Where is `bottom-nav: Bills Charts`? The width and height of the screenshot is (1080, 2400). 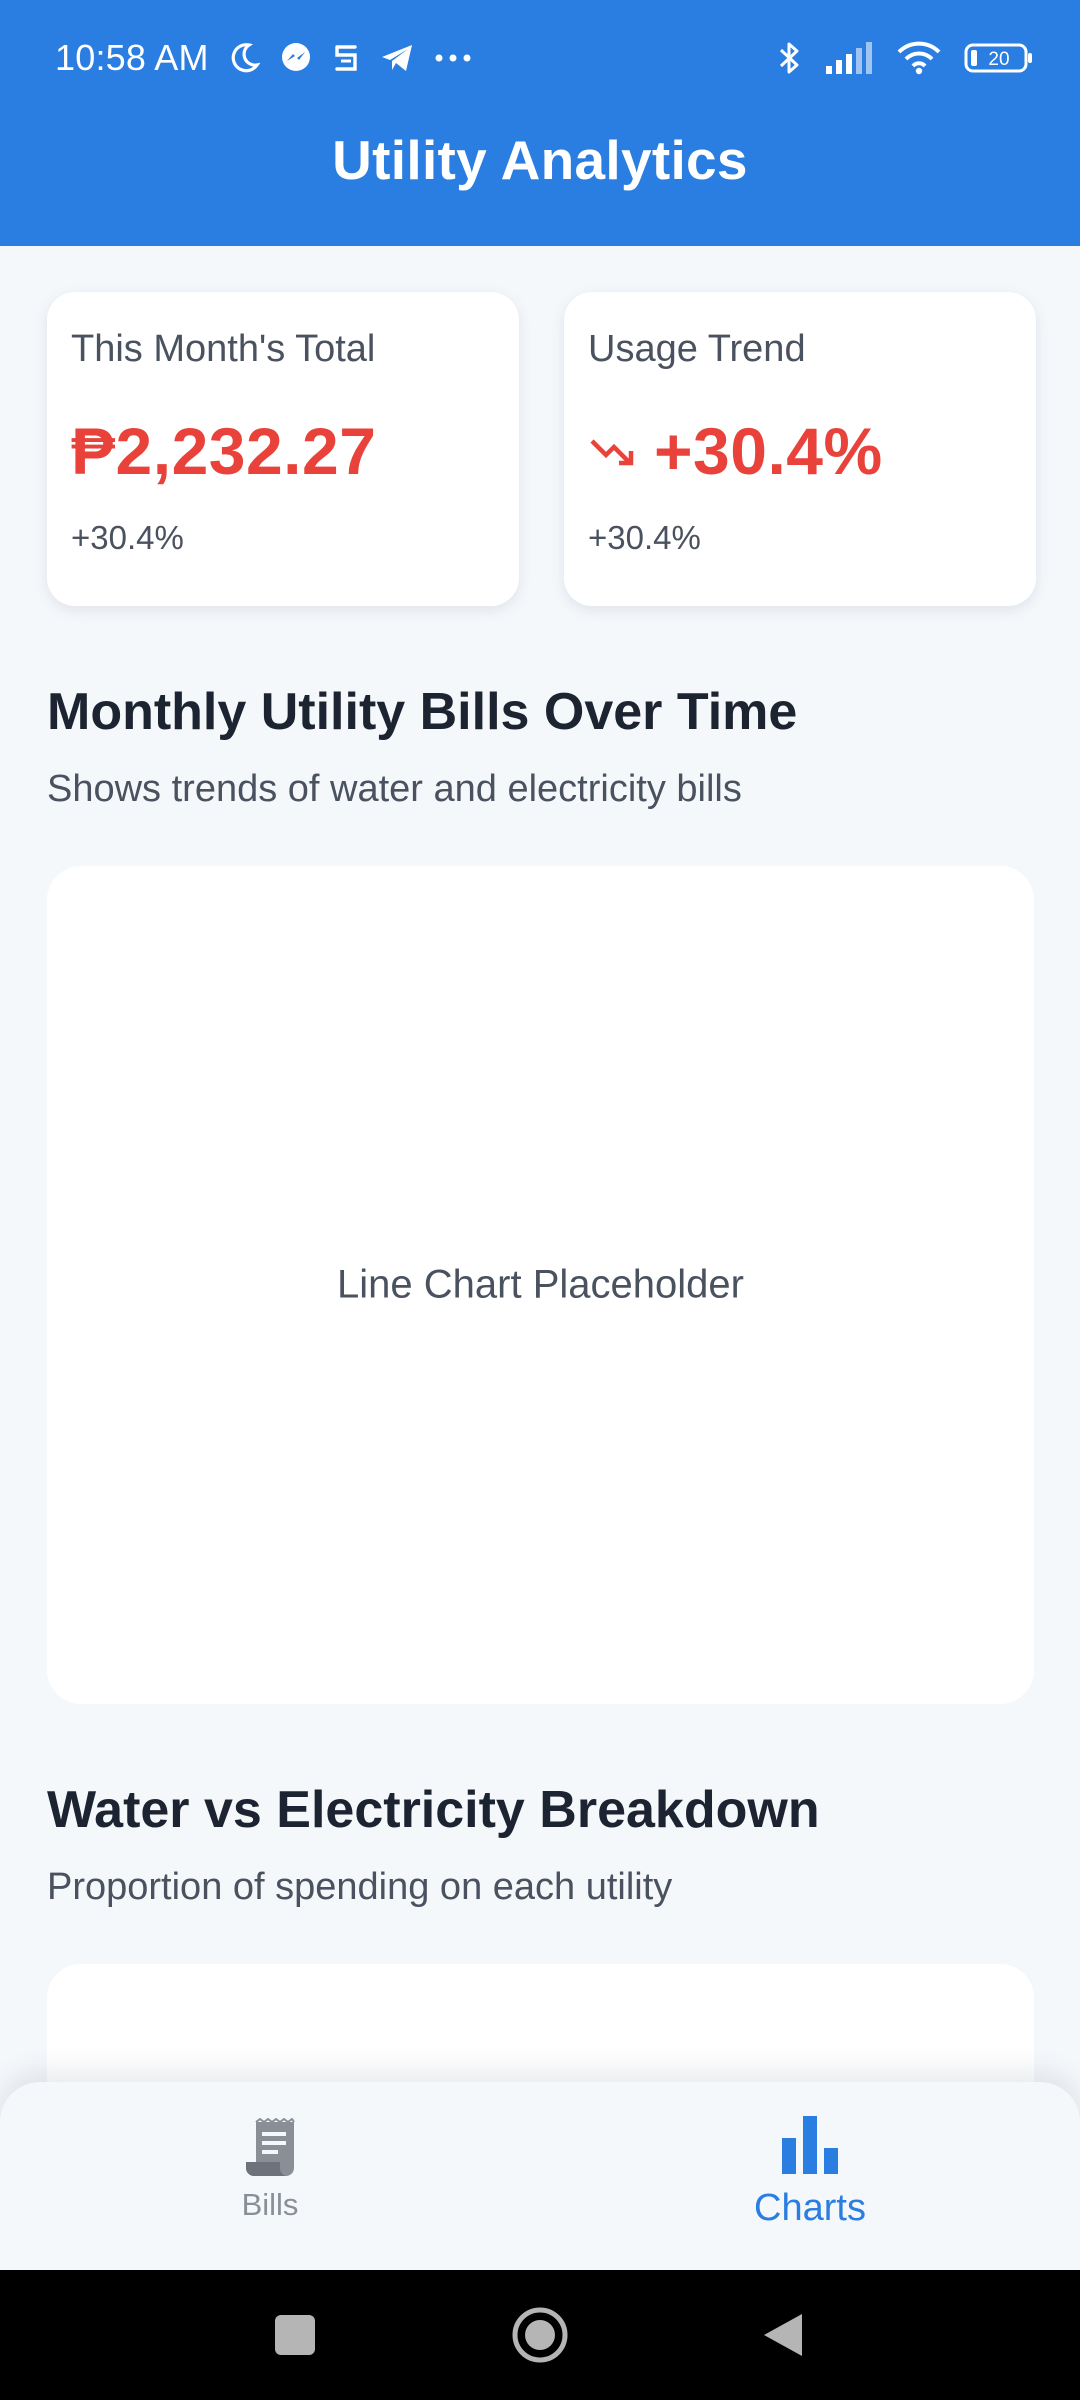
bottom-nav: Bills Charts is located at coordinates (540, 2176).